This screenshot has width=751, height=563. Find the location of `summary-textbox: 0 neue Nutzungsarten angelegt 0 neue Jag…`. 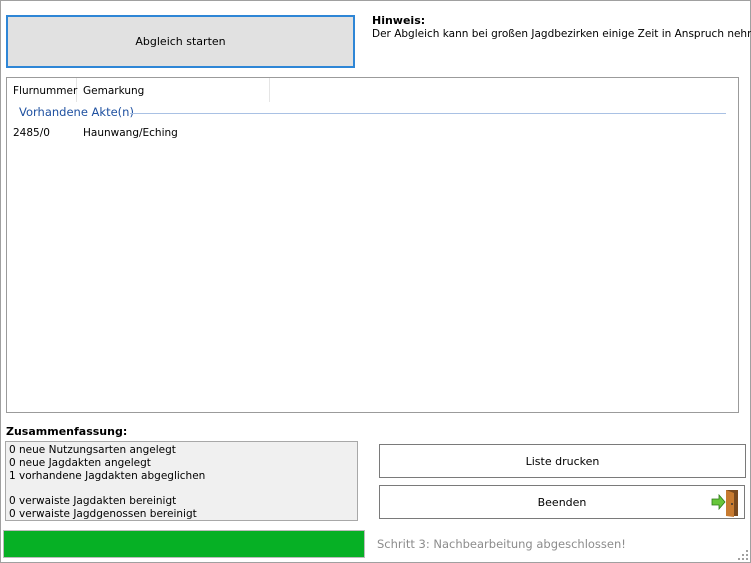

summary-textbox: 0 neue Nutzungsarten angelegt 0 neue Jag… is located at coordinates (181, 481).